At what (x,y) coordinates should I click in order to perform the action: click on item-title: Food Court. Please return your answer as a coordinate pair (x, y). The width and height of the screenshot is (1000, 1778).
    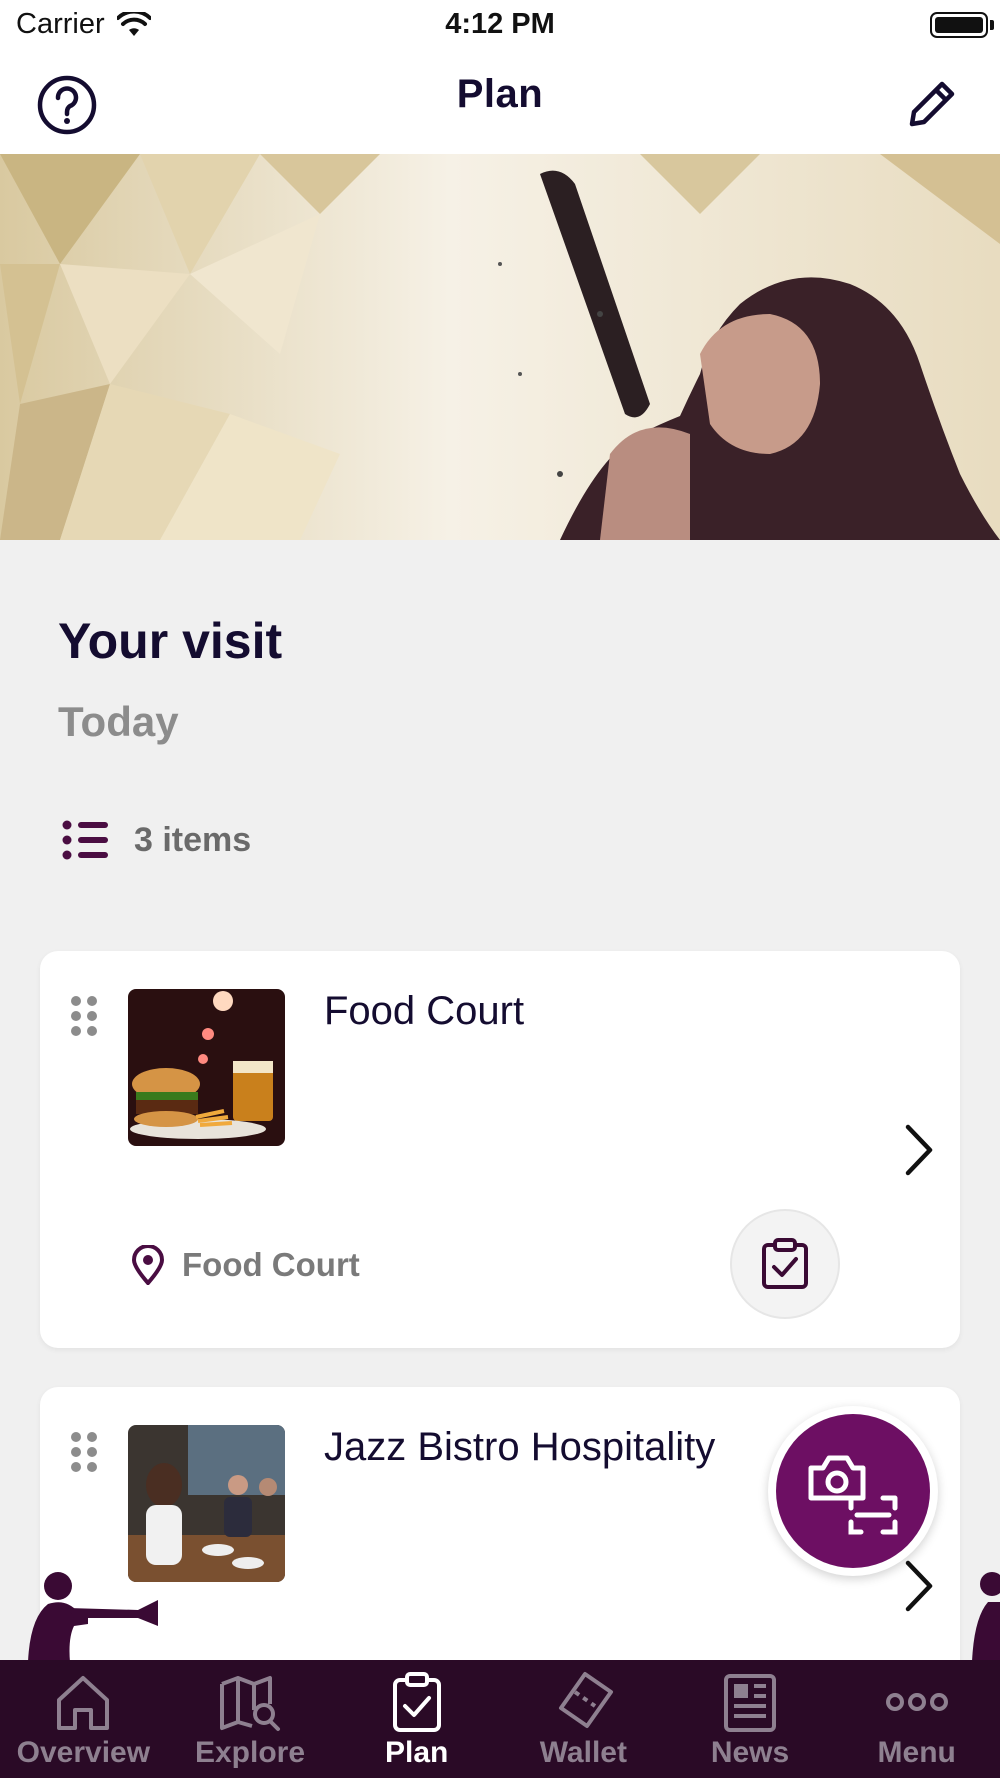
    Looking at the image, I should click on (424, 1011).